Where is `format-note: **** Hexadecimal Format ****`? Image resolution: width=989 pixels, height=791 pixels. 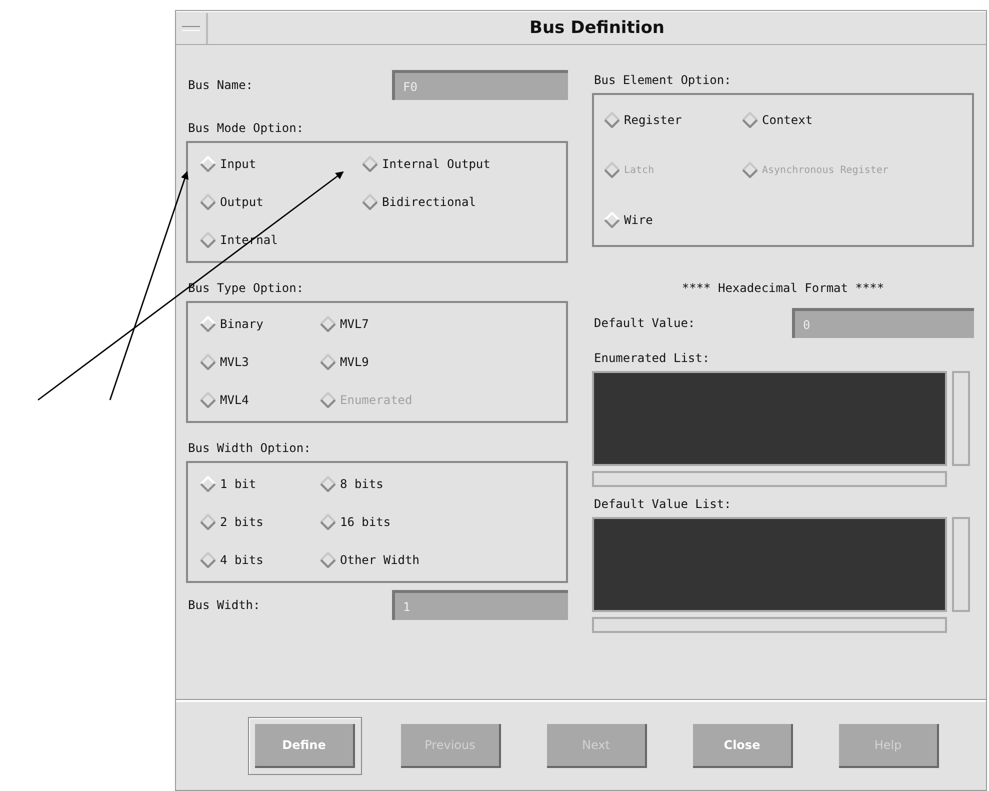 format-note: **** Hexadecimal Format **** is located at coordinates (783, 288).